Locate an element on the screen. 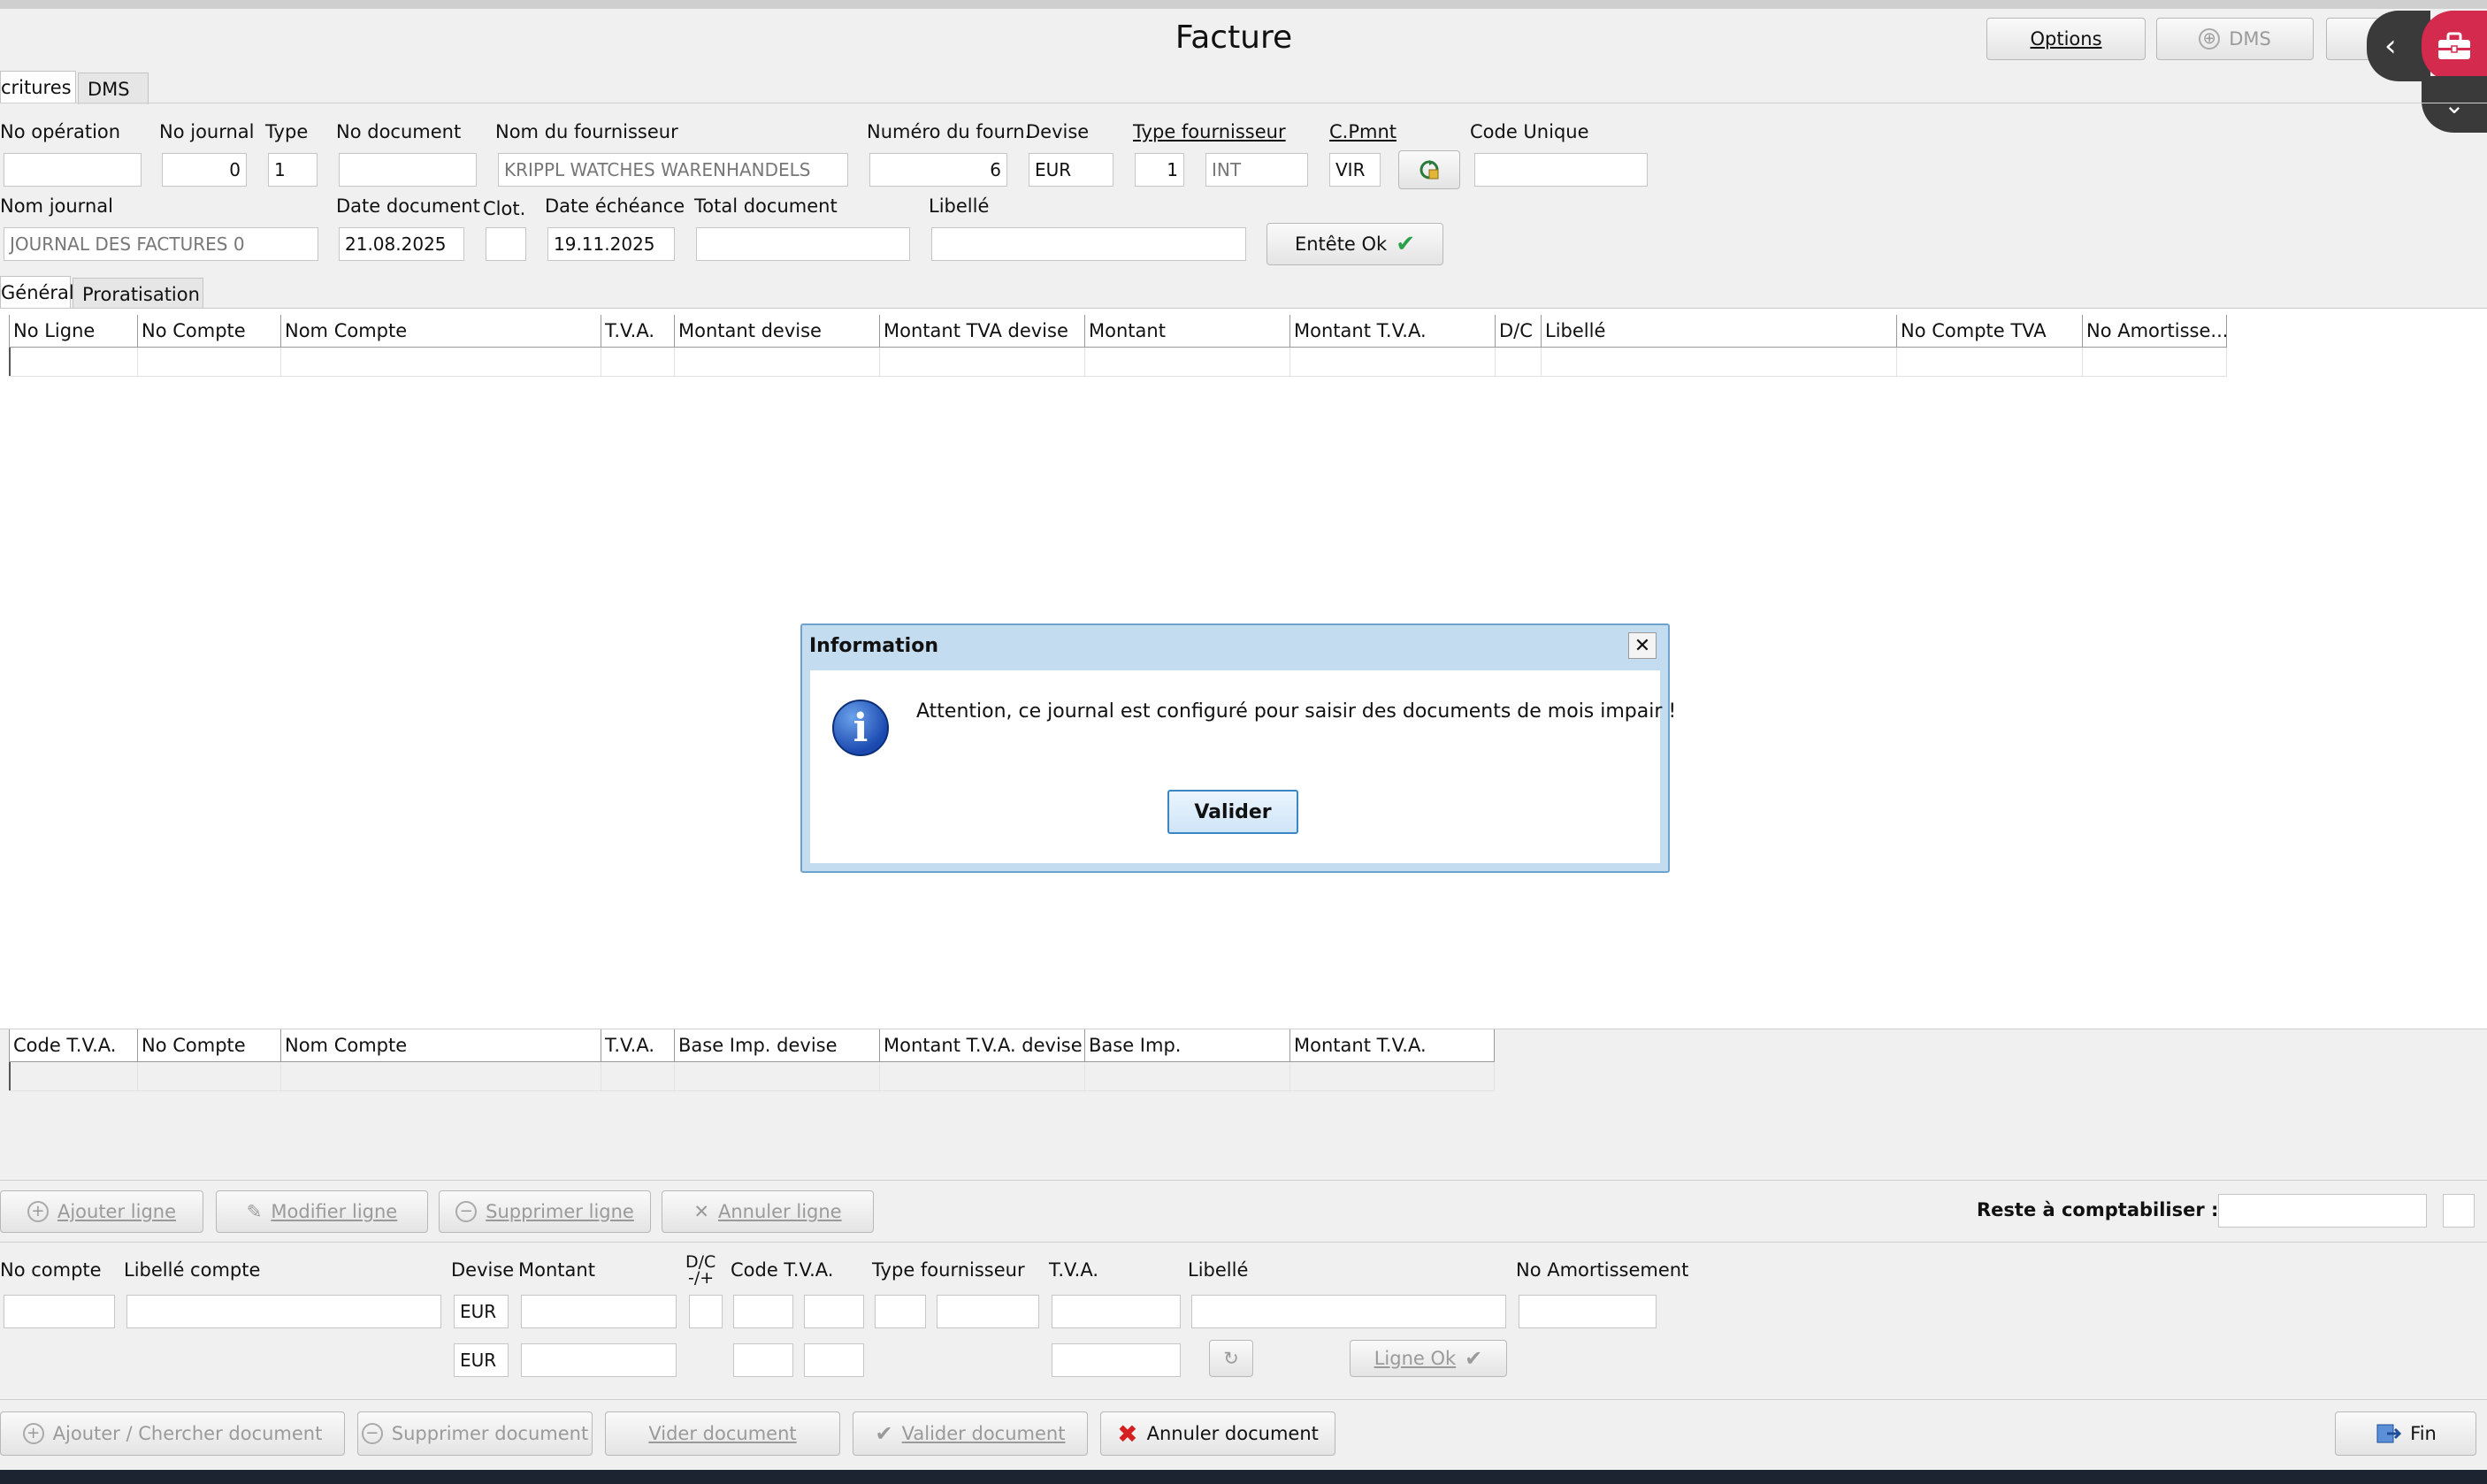 This screenshot has width=2487, height=1484. type-field: 1 is located at coordinates (293, 170).